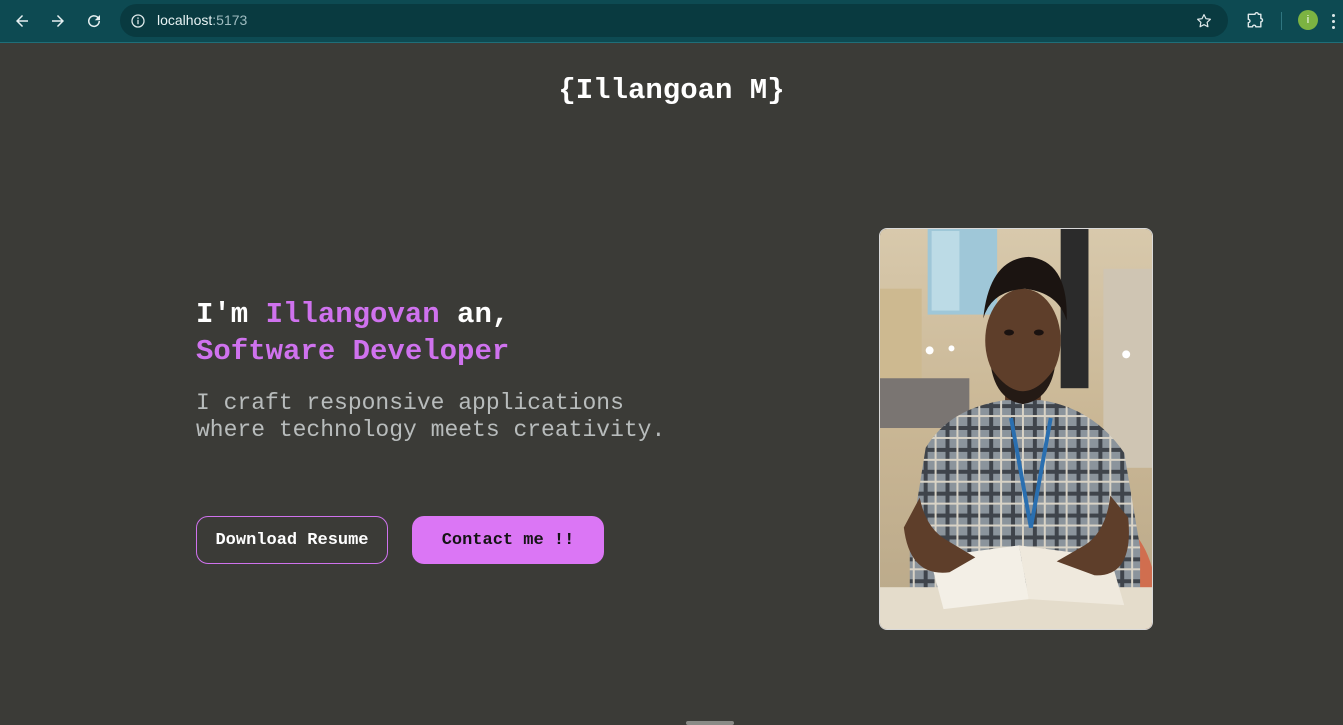 The image size is (1343, 725). Describe the element at coordinates (1333, 21) in the screenshot. I see `kebab-menu-icon` at that location.